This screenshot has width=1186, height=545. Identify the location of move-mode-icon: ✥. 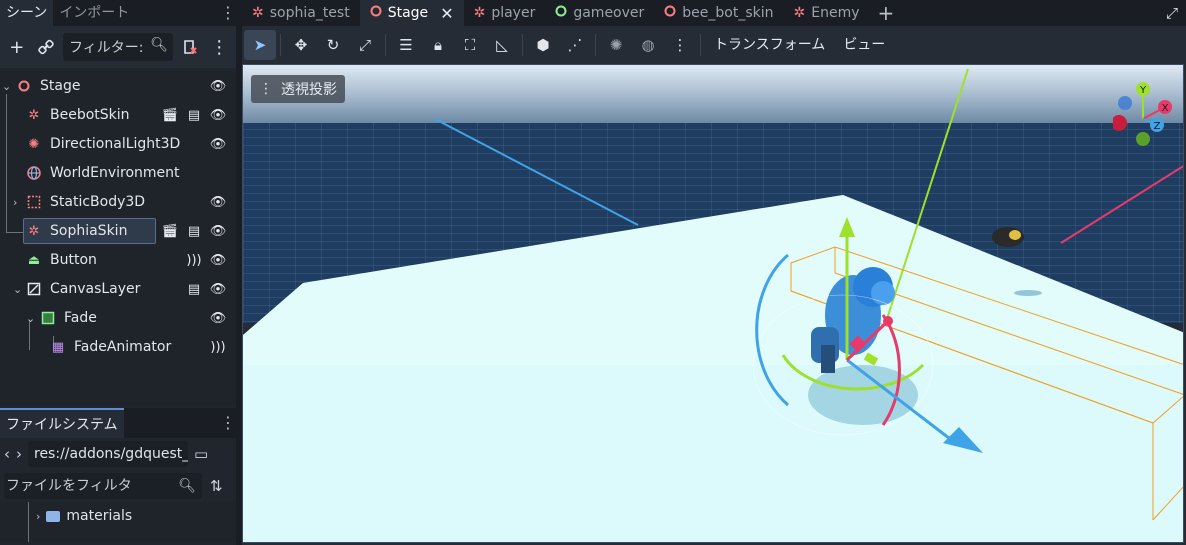
(301, 45).